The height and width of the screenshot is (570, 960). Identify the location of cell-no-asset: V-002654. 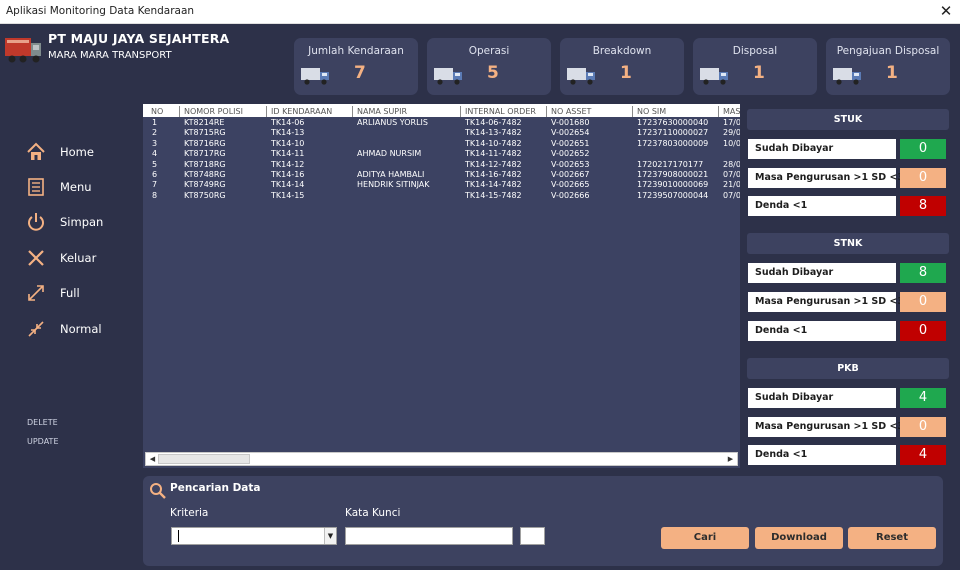
(570, 133).